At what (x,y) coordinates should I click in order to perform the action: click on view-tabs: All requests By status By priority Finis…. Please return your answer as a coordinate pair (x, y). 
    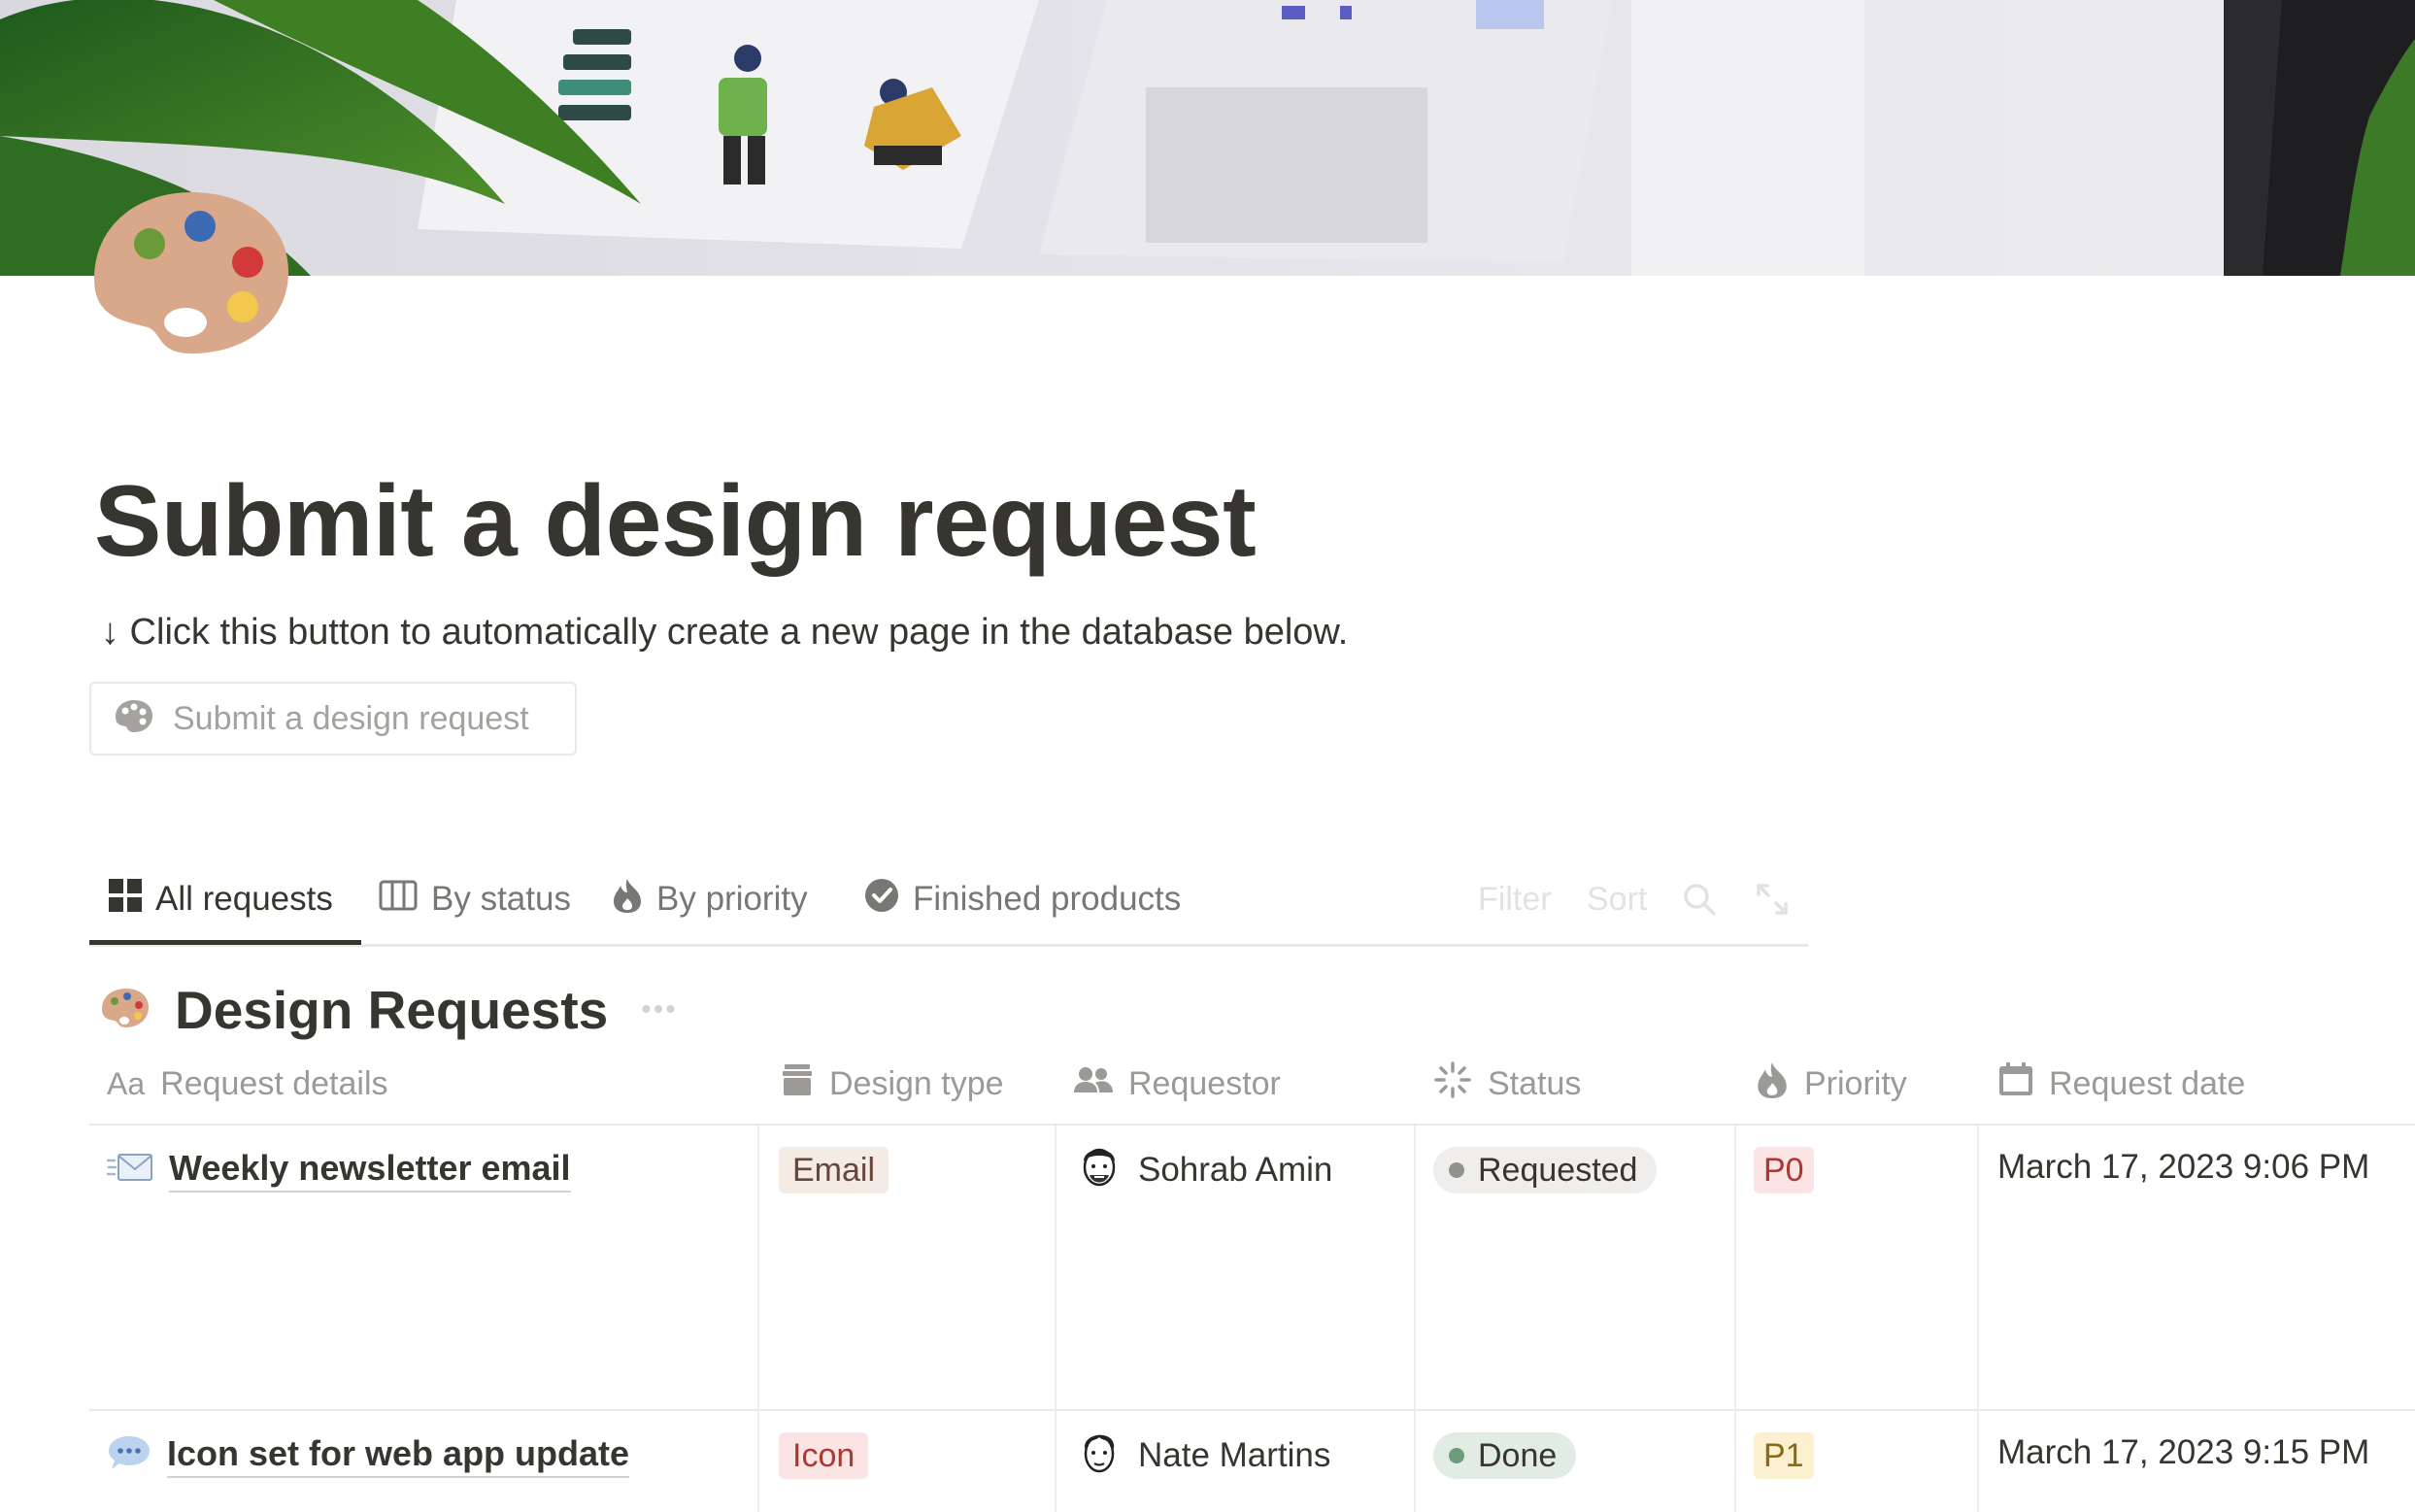
    Looking at the image, I should click on (948, 901).